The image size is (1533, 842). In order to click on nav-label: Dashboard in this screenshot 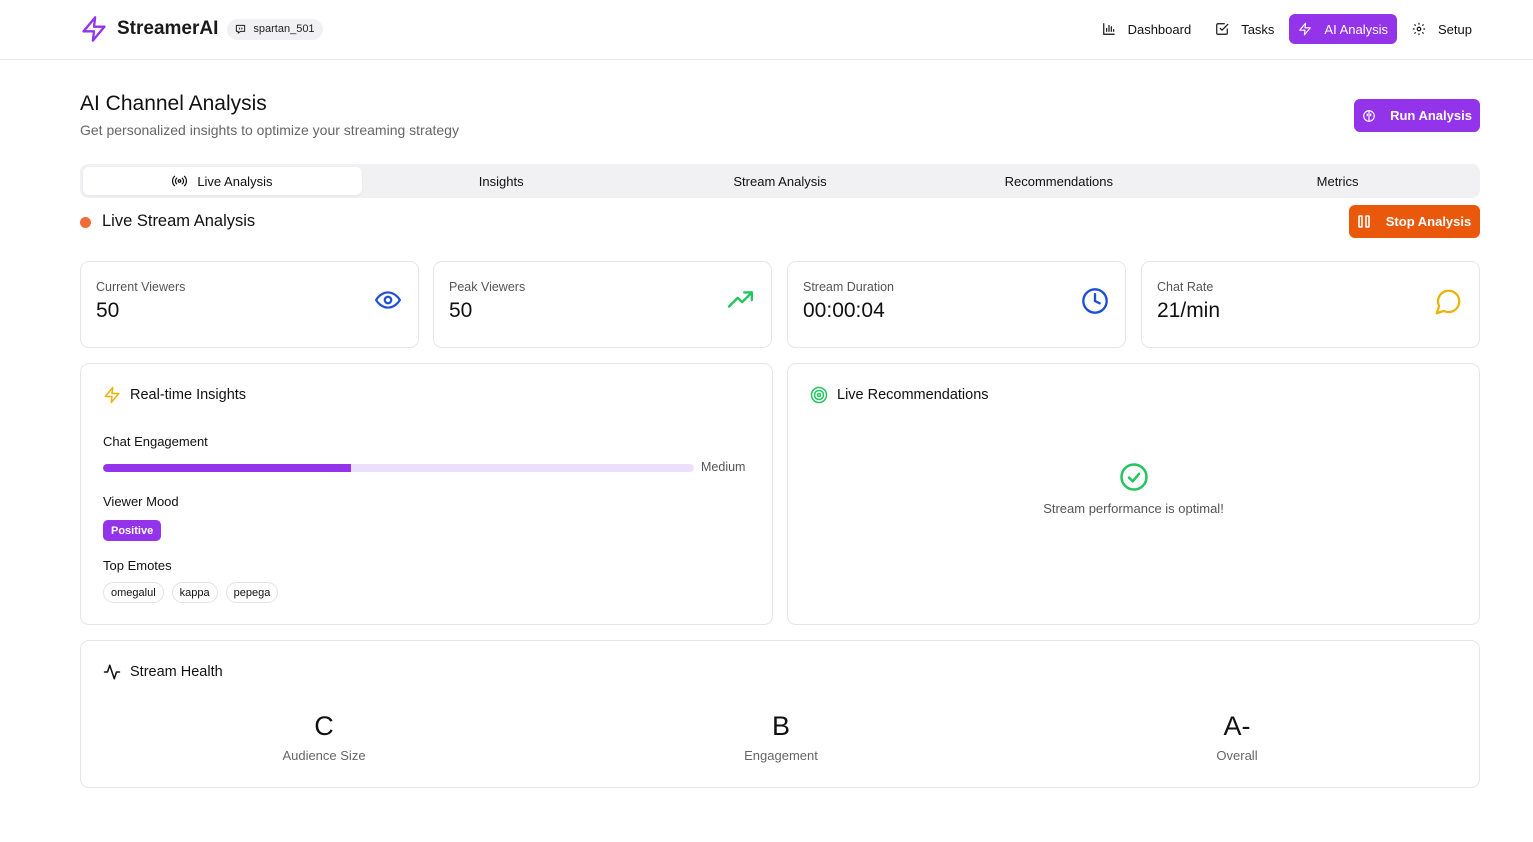, I will do `click(1159, 29)`.